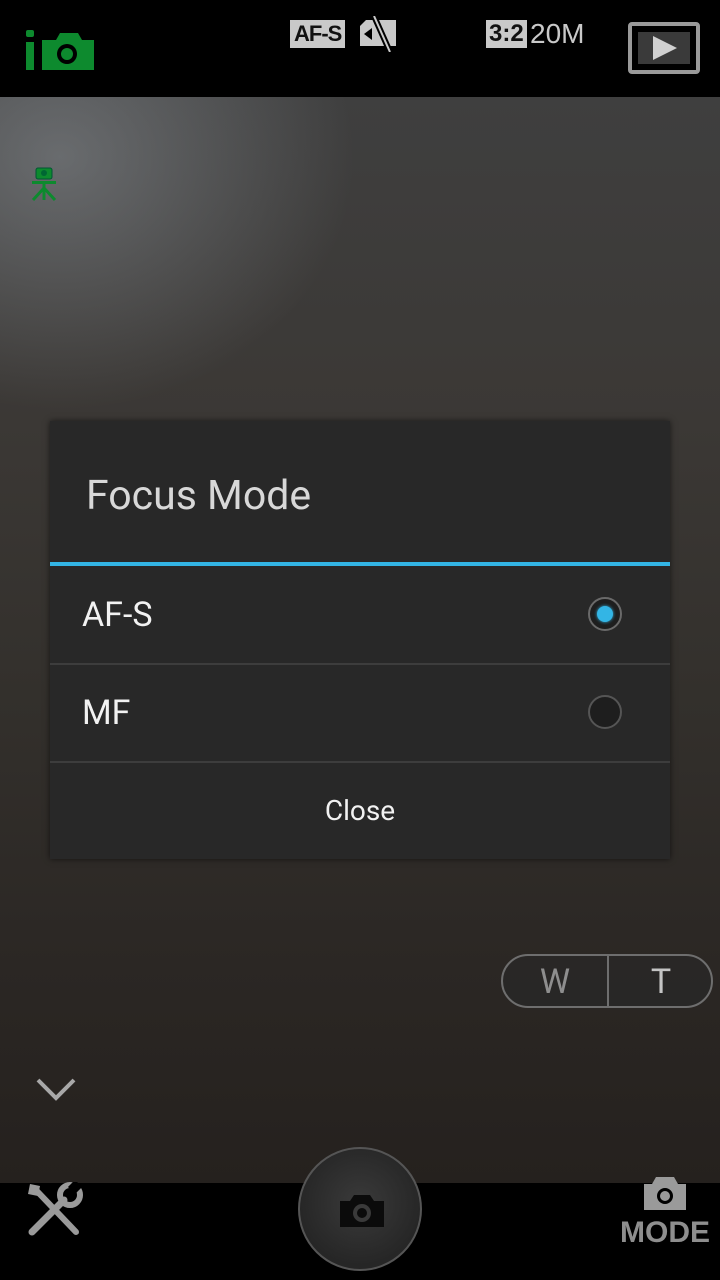 This screenshot has height=1280, width=720. I want to click on dialog-title: Focus Mode, so click(199, 496).